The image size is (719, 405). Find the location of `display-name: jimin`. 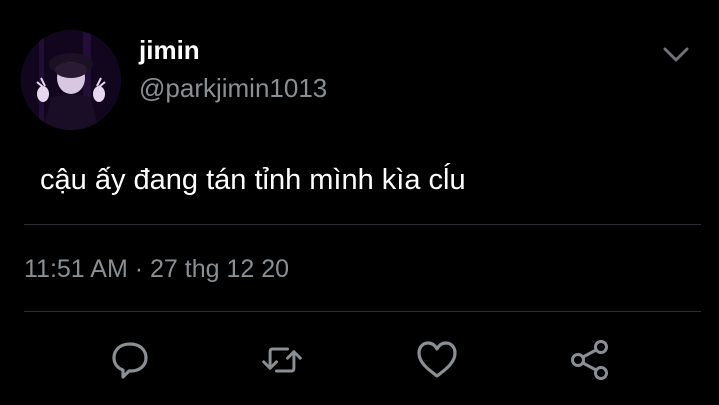

display-name: jimin is located at coordinates (169, 50).